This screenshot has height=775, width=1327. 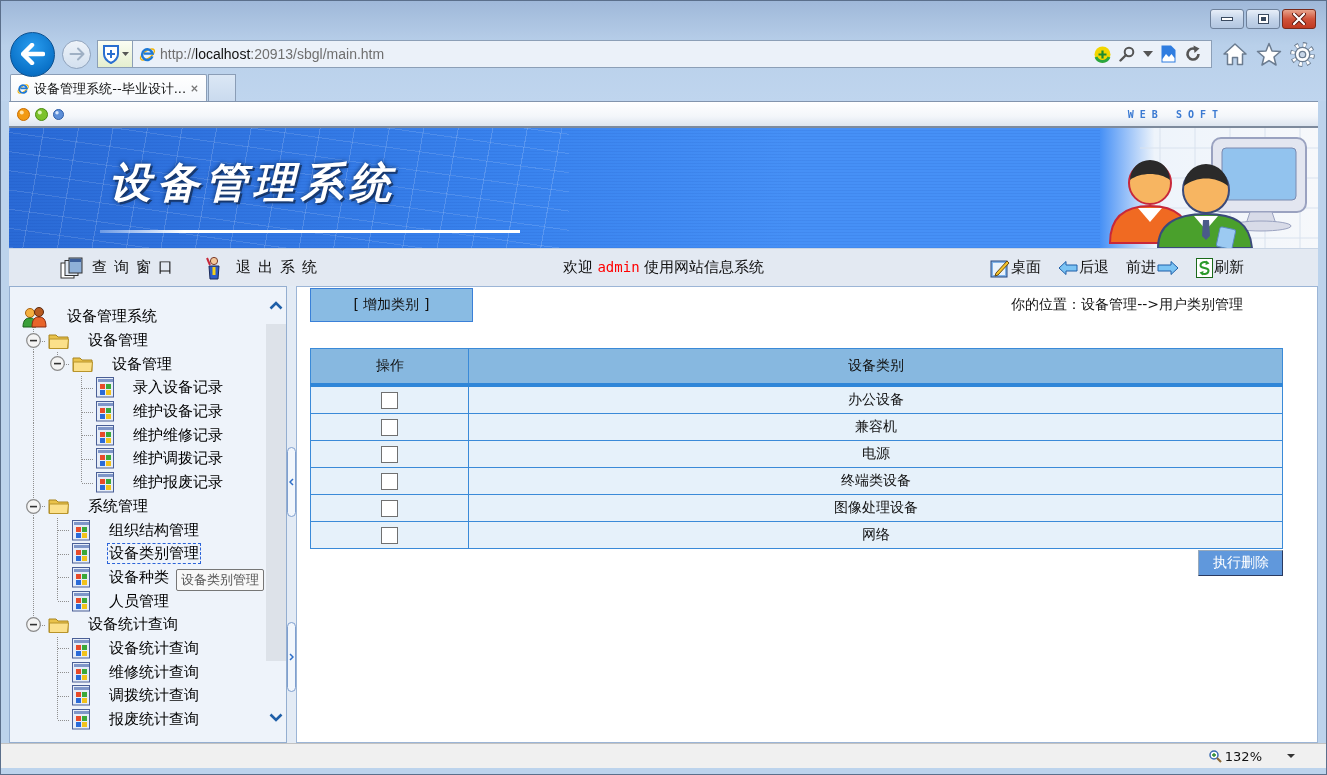 I want to click on shield-dropdown-button, so click(x=114, y=54).